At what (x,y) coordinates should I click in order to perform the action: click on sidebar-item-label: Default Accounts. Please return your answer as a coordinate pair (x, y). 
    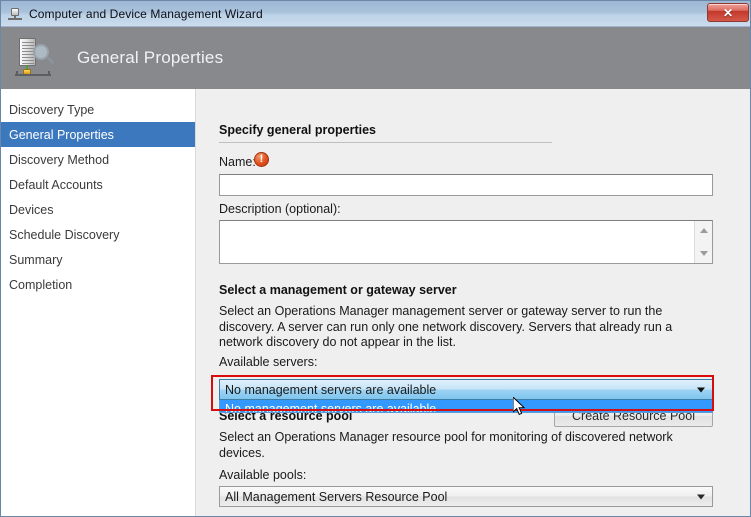
    Looking at the image, I should click on (56, 184).